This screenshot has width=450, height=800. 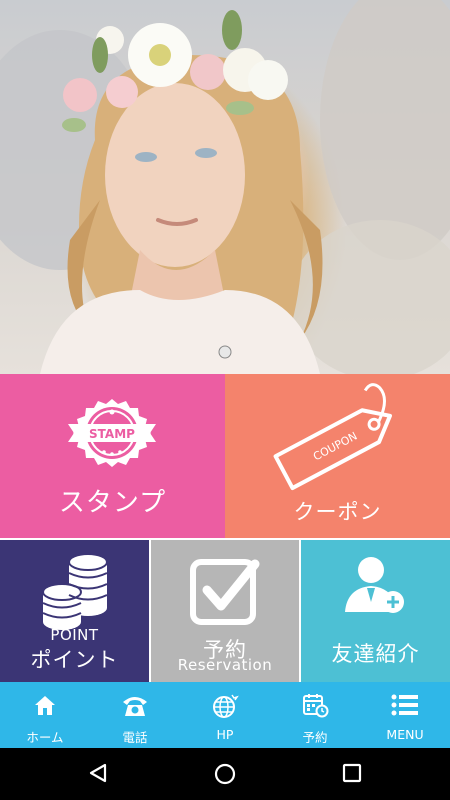 I want to click on tab-label: HP, so click(x=225, y=734).